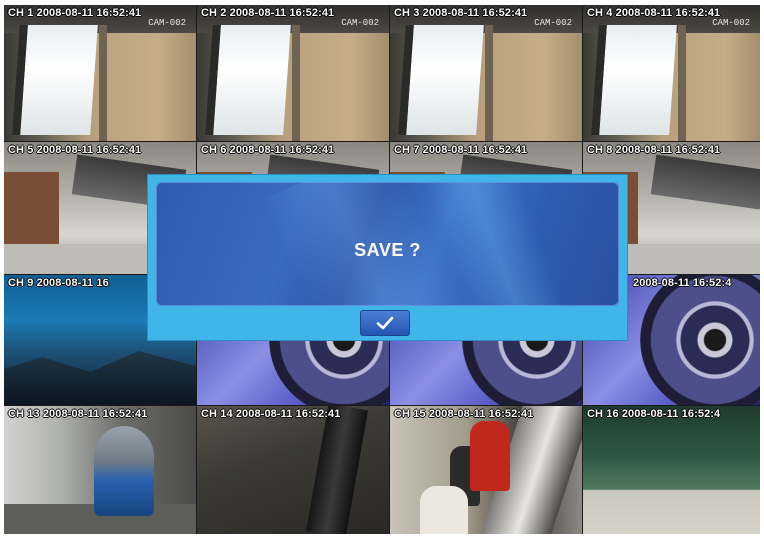 This screenshot has width=764, height=536. I want to click on channel-timestamp: CH 15 2008-08-11 16:52:41, so click(464, 414).